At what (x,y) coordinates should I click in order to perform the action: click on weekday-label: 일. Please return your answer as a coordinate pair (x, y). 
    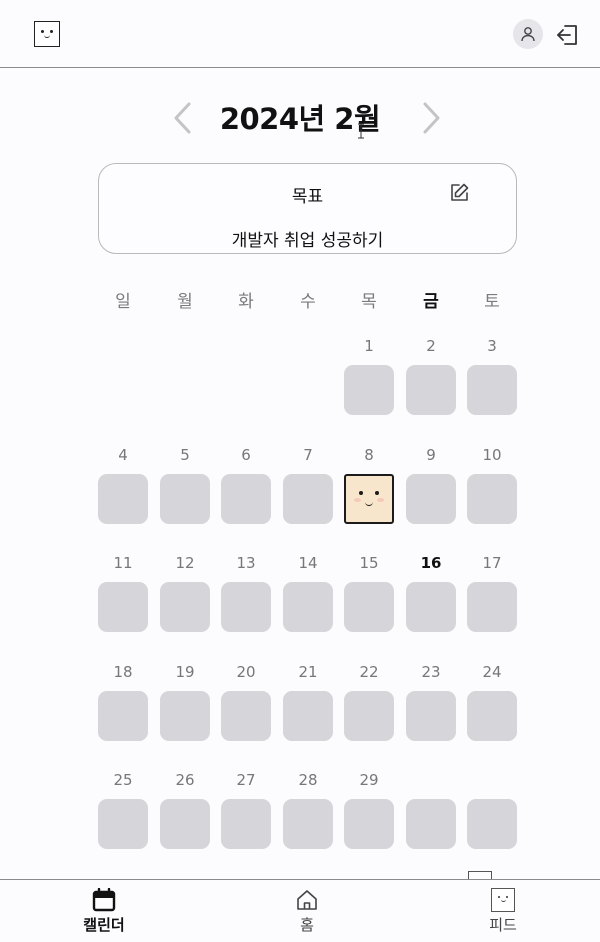
    Looking at the image, I should click on (123, 302).